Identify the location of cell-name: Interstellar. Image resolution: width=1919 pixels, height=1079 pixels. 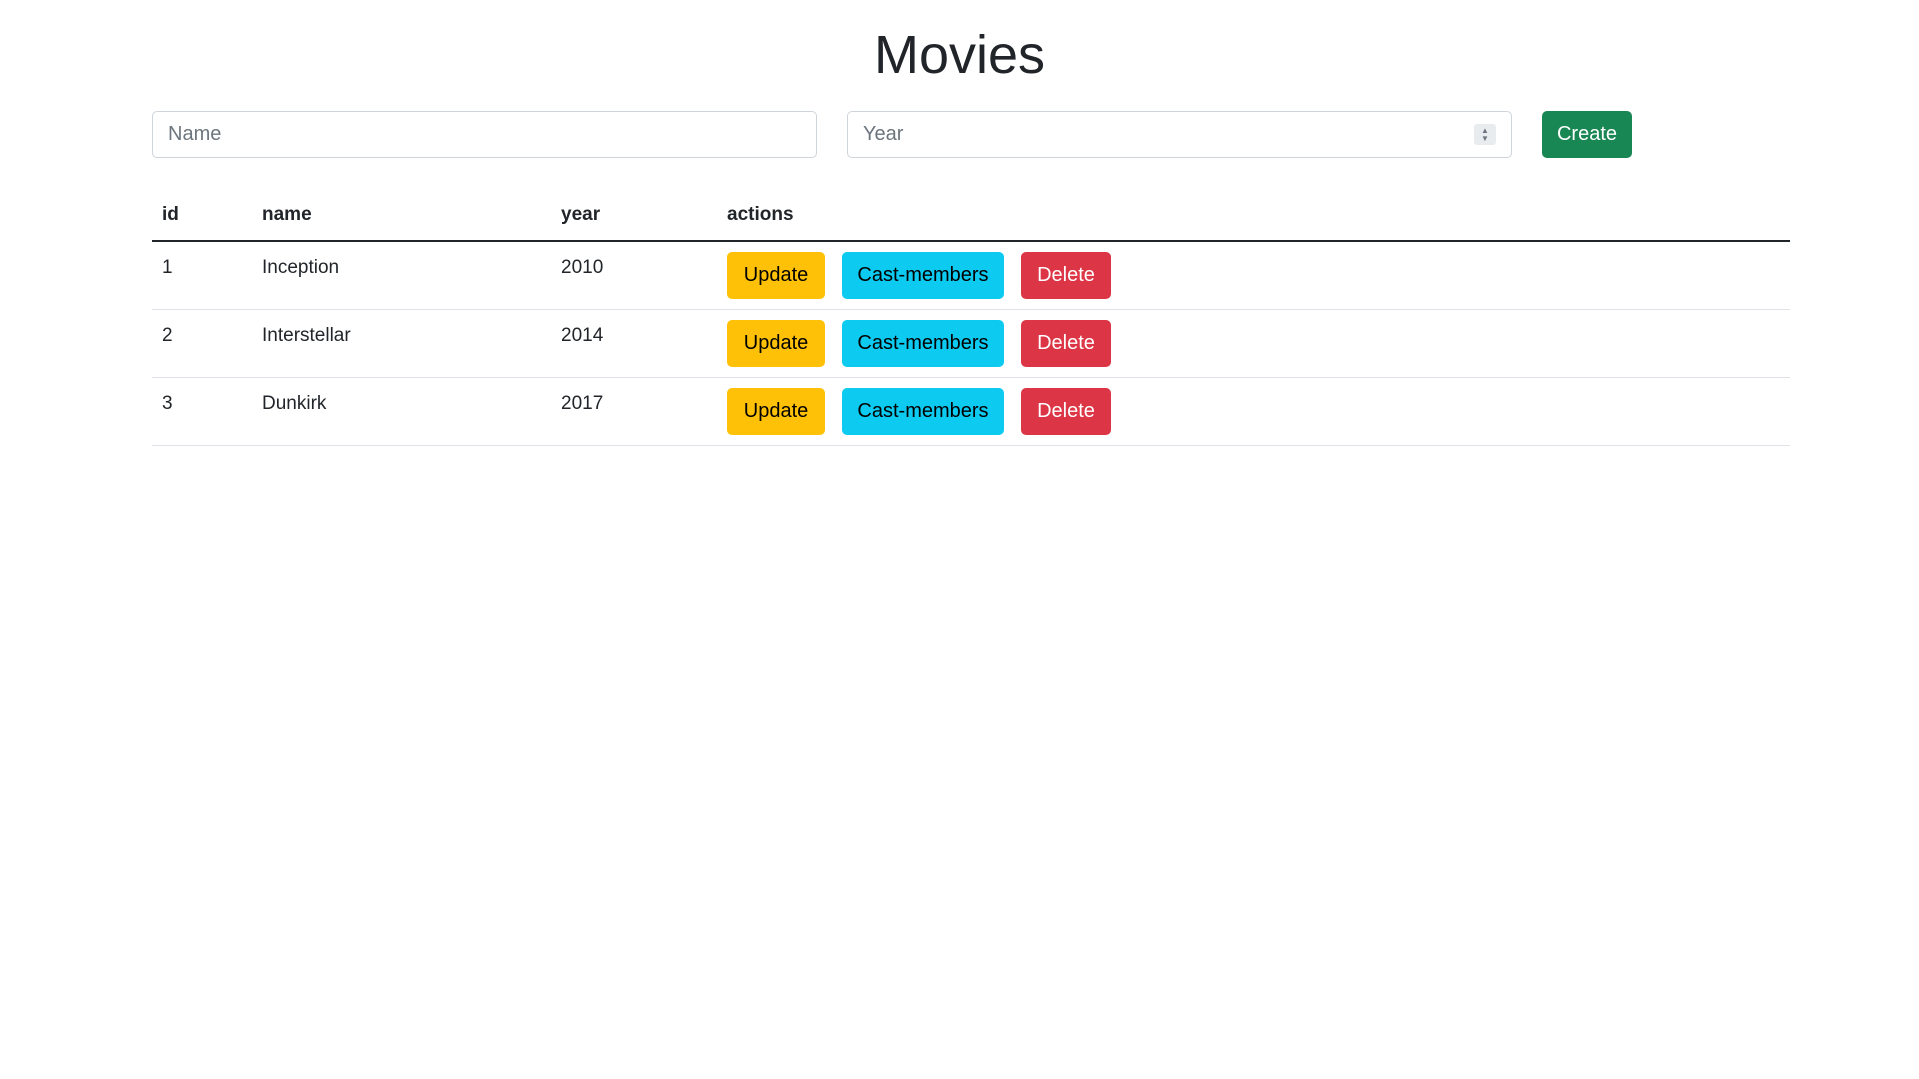
(401, 343).